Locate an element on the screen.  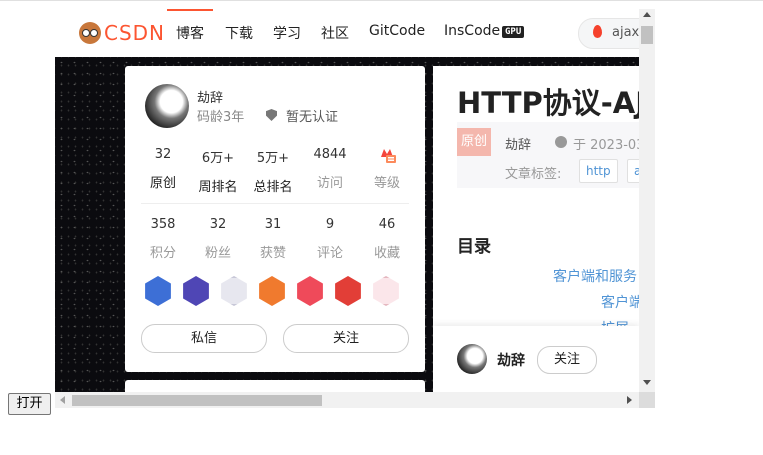
stat-weekly-rank: 6万+ 周排名 is located at coordinates (218, 171).